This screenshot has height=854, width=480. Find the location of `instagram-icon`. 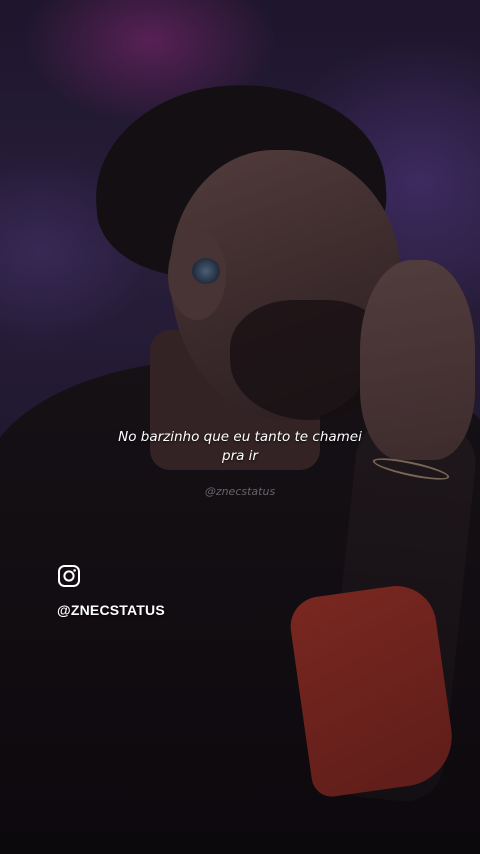

instagram-icon is located at coordinates (69, 576).